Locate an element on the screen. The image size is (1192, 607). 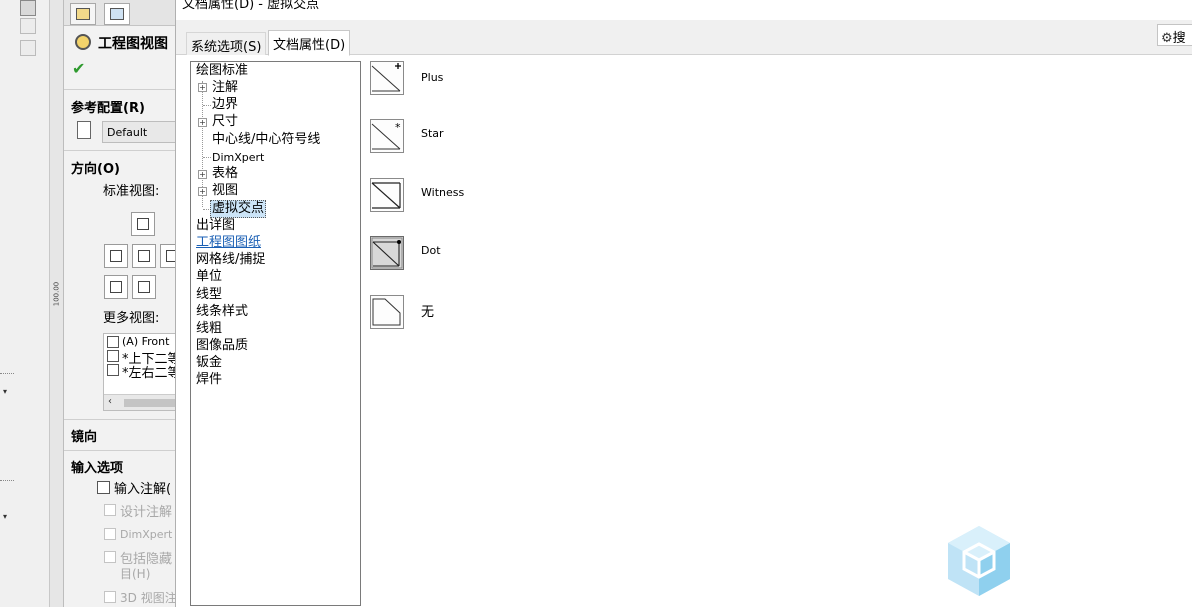
view-right-icon is located at coordinates (144, 256).